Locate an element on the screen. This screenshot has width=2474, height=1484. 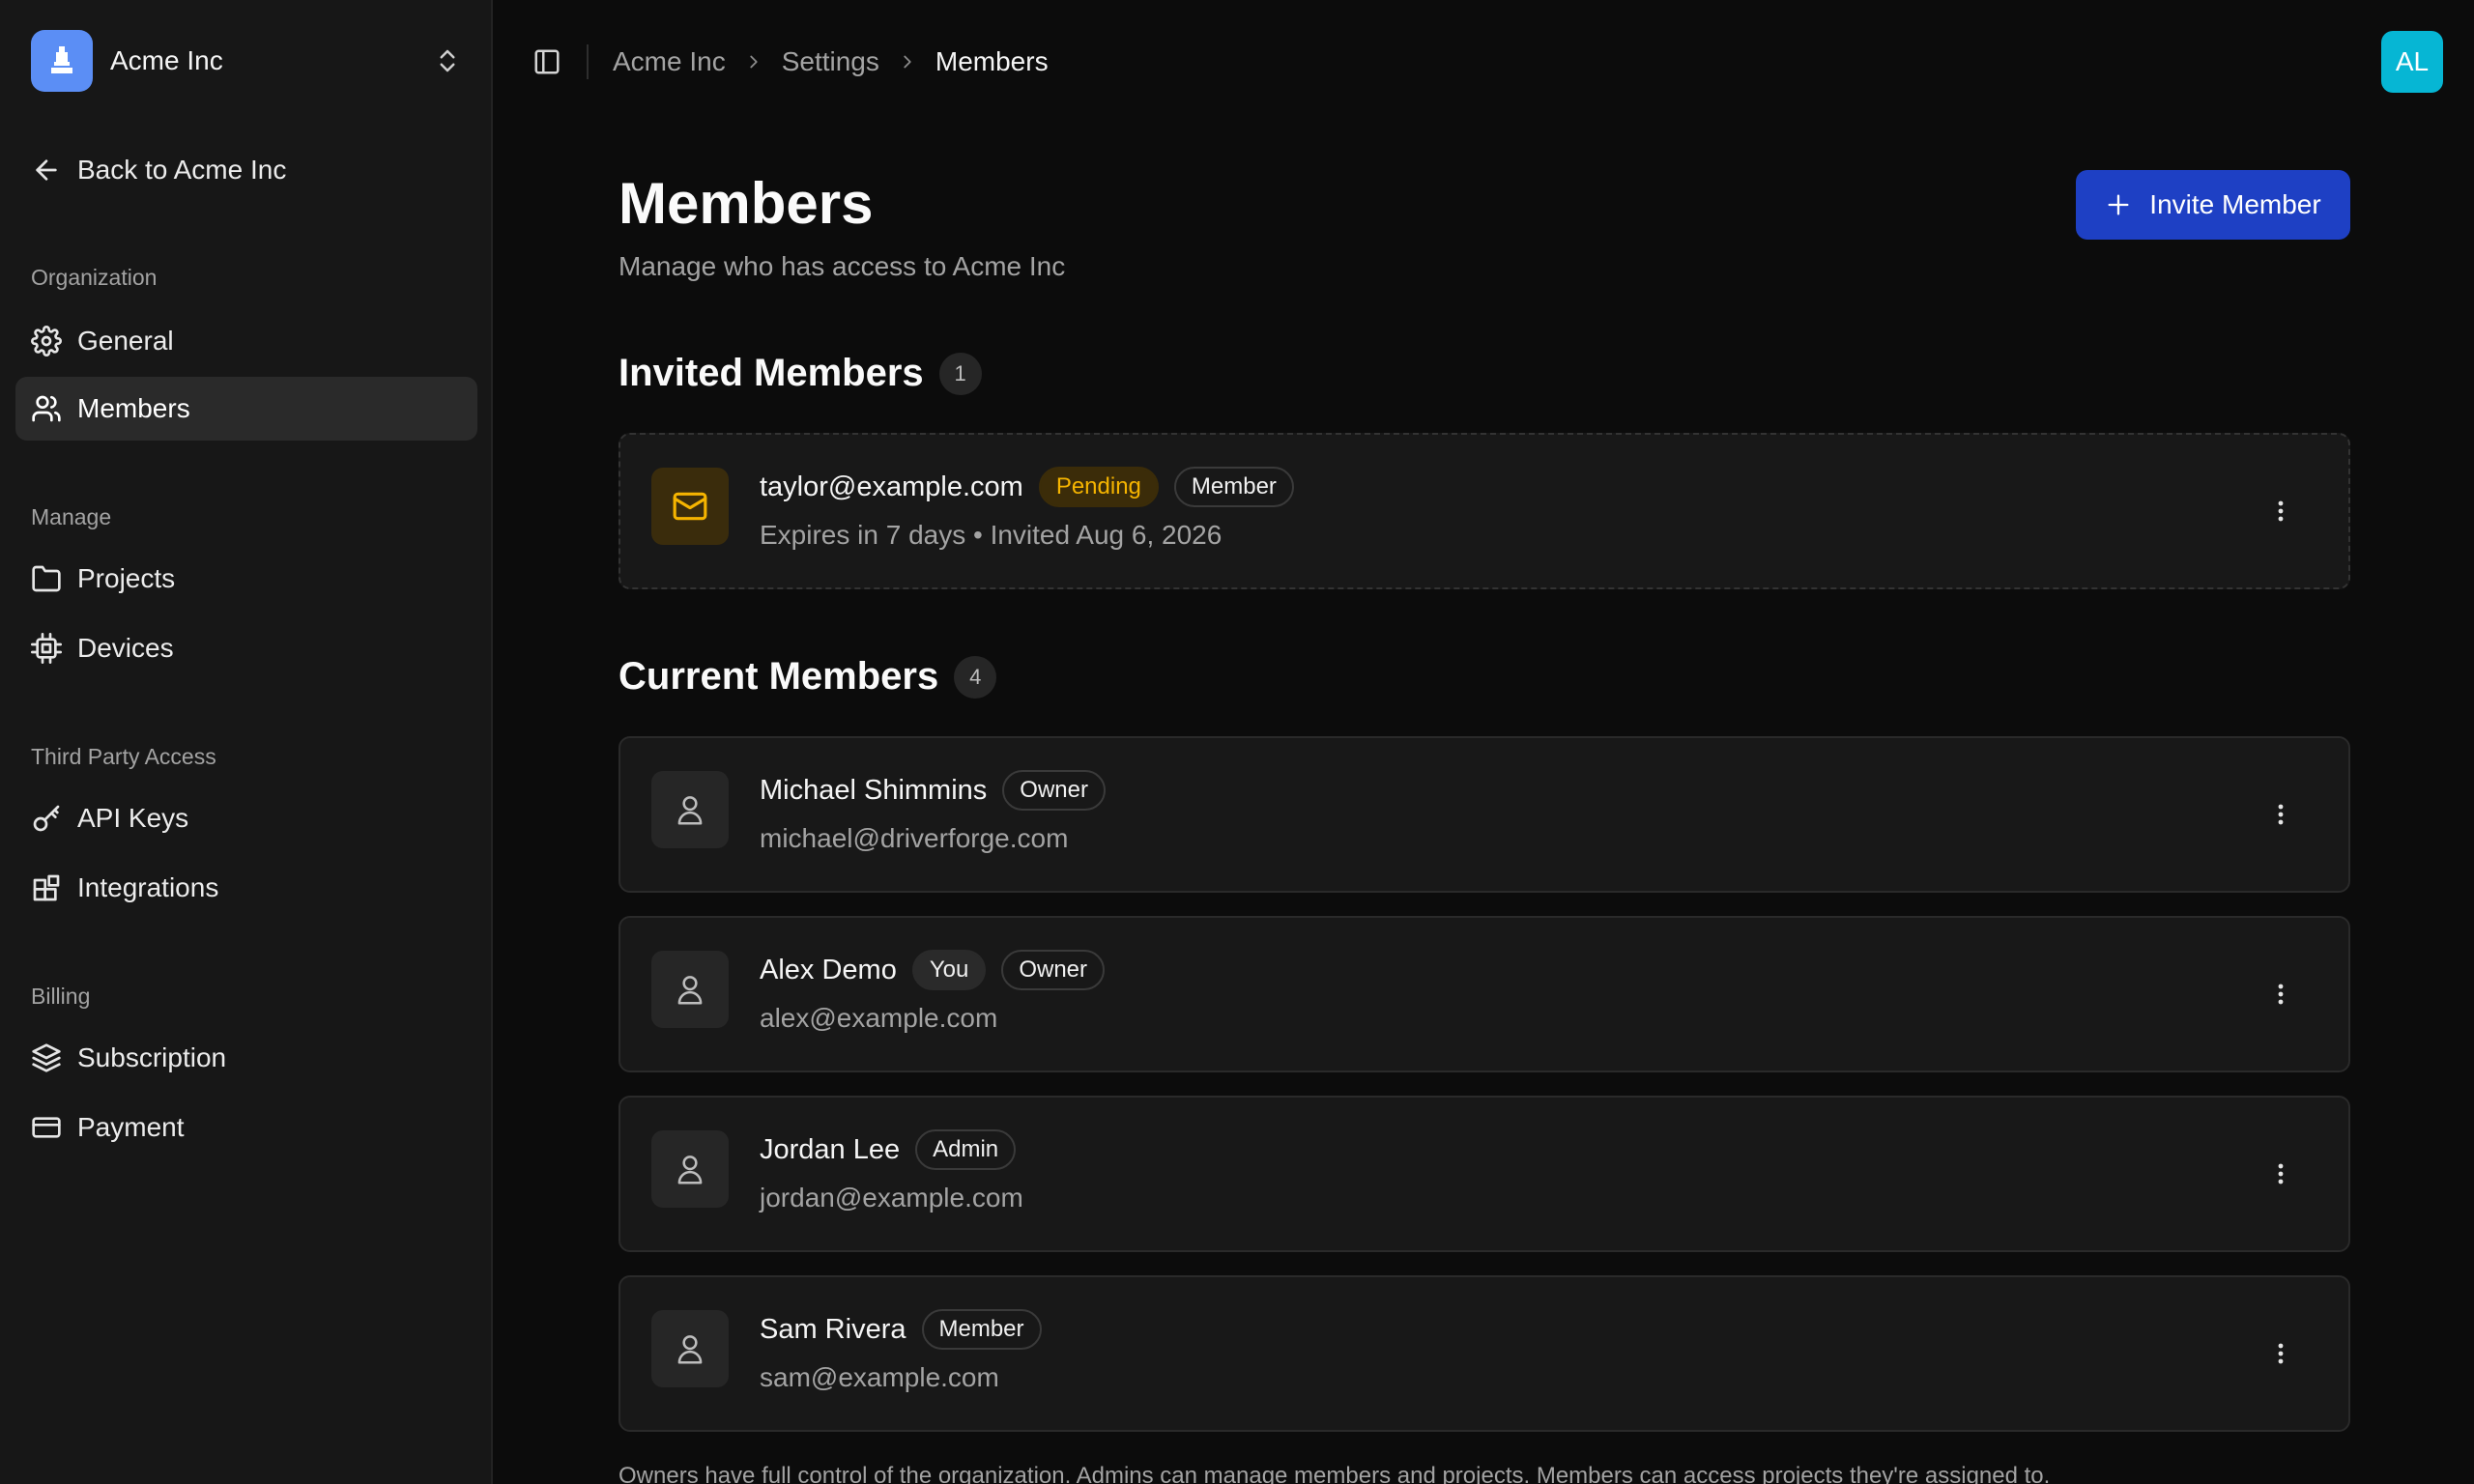
member-title-row: Michael Shimmins Owner is located at coordinates (933, 791).